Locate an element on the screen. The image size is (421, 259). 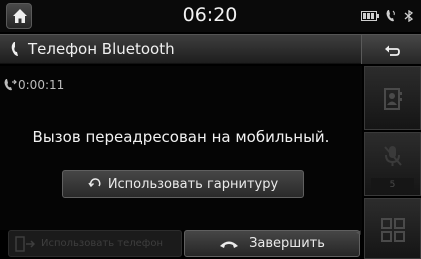
bluetooth-icon is located at coordinates (409, 16).